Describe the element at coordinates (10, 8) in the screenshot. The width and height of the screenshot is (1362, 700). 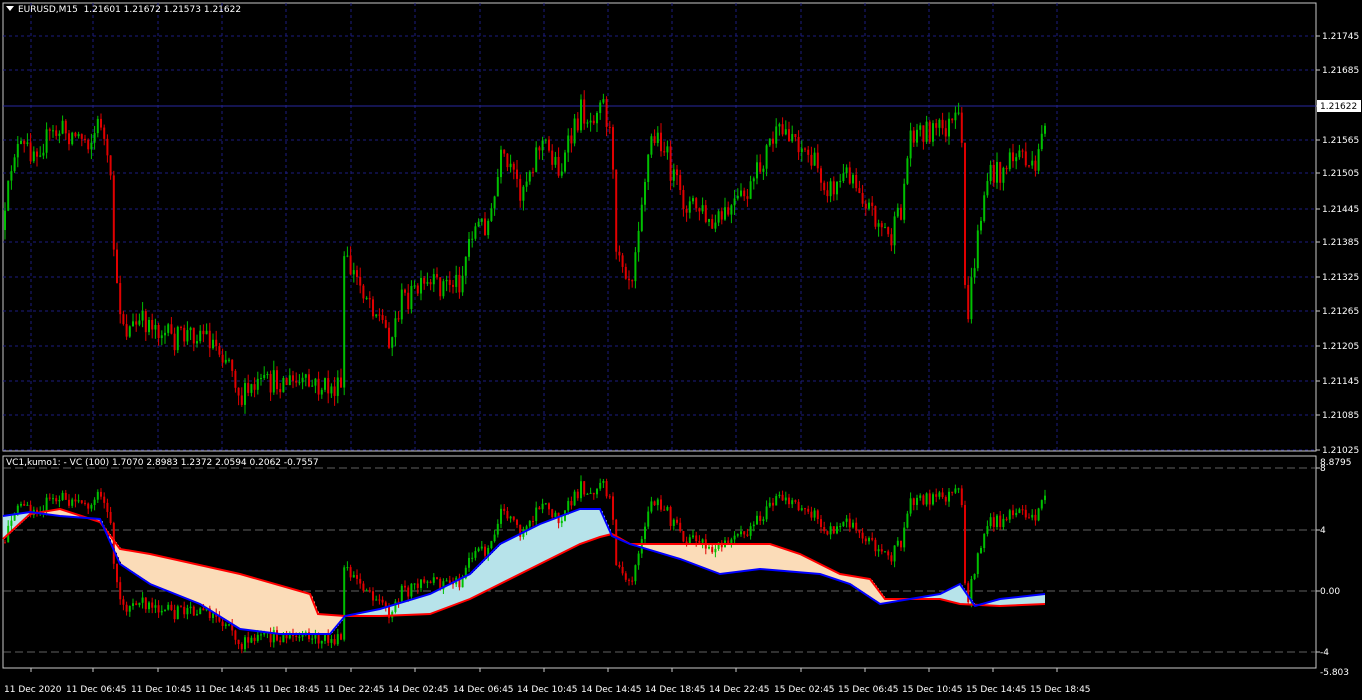
I see `collapse-triangle-icon` at that location.